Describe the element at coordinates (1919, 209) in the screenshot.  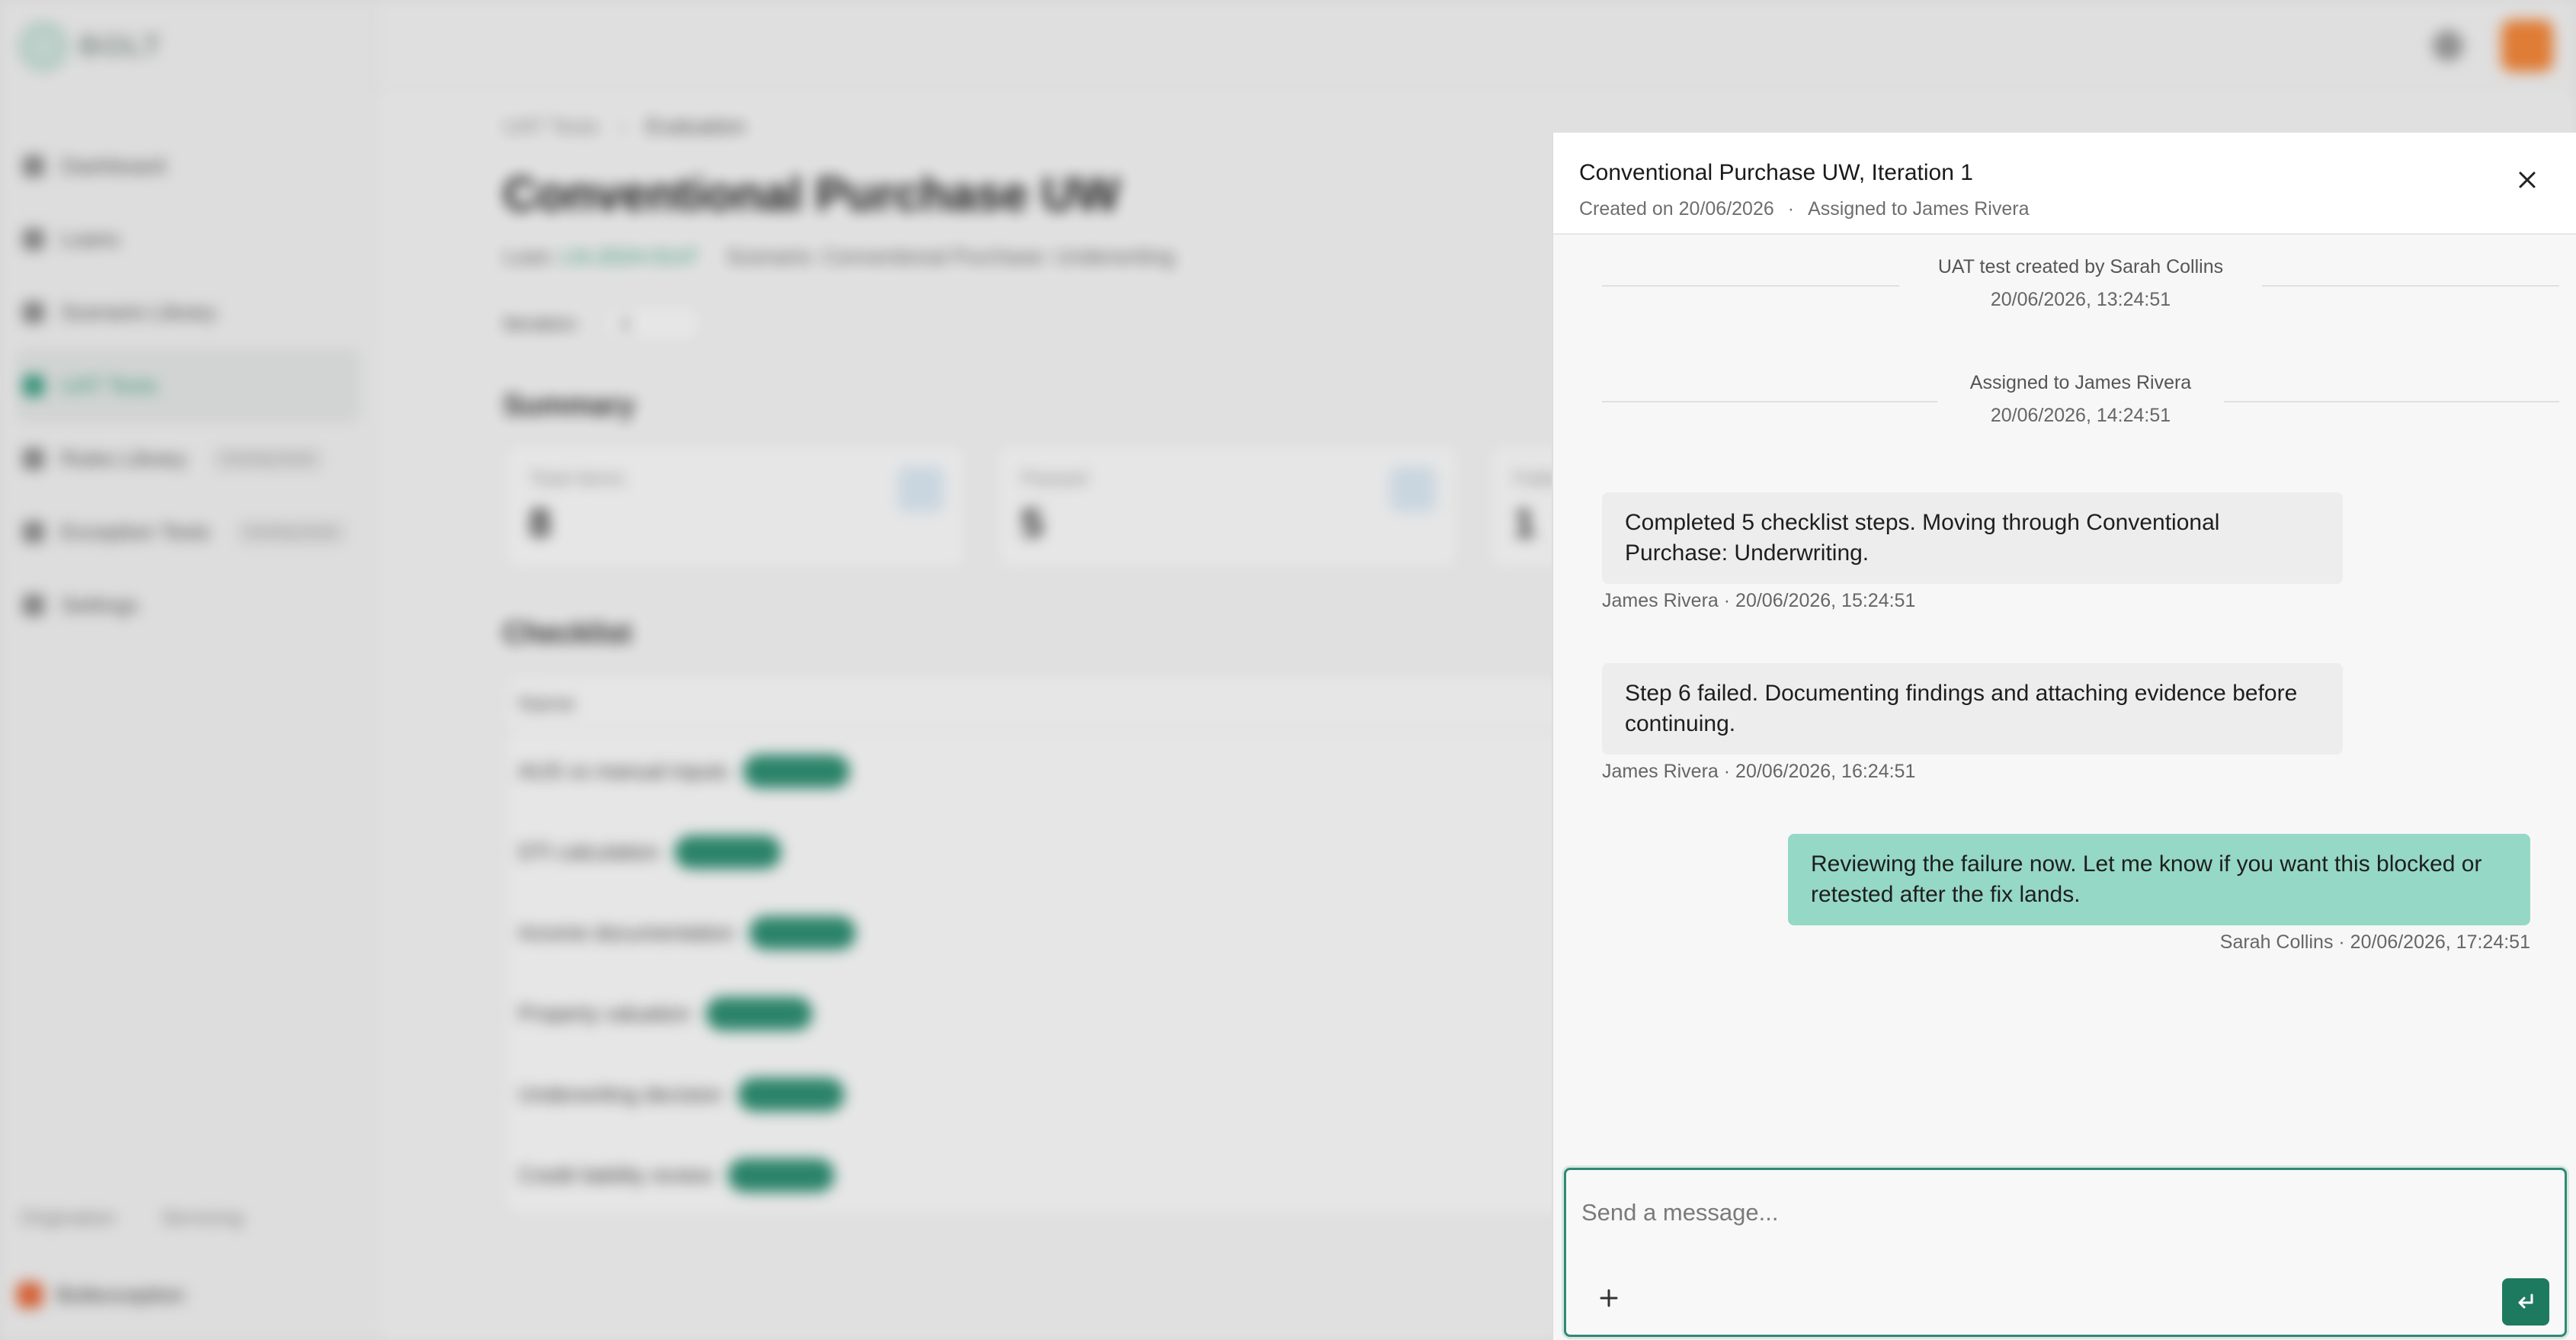
I see `assignee: Assigned to James Rivera` at that location.